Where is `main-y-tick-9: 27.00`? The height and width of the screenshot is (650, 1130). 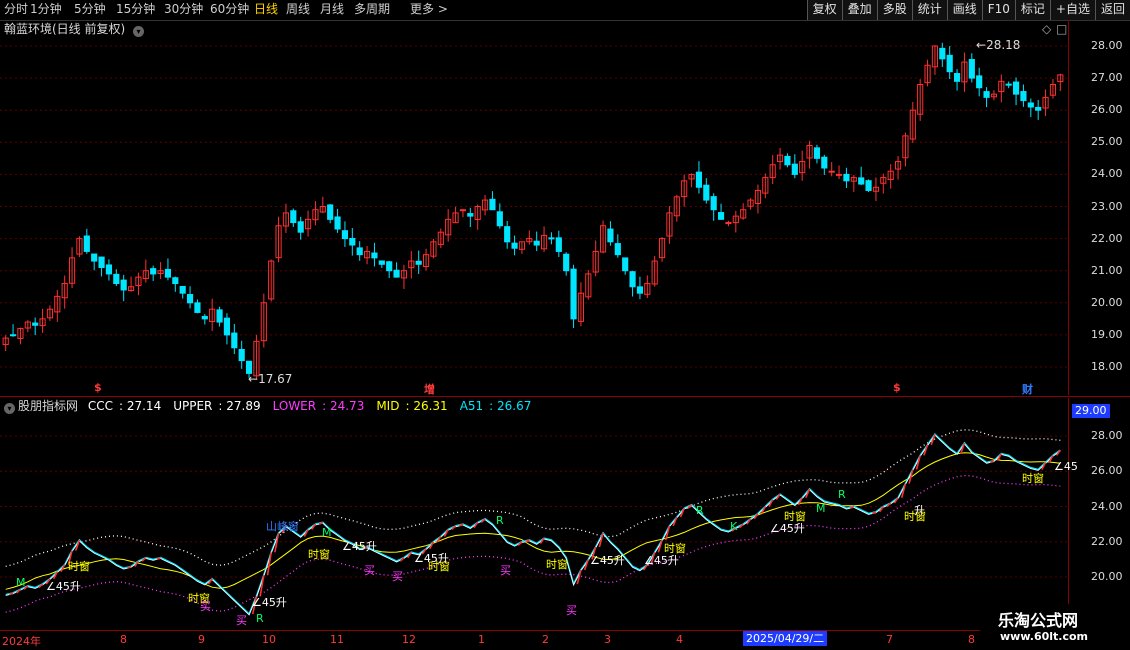
main-y-tick-9: 27.00 is located at coordinates (1107, 78).